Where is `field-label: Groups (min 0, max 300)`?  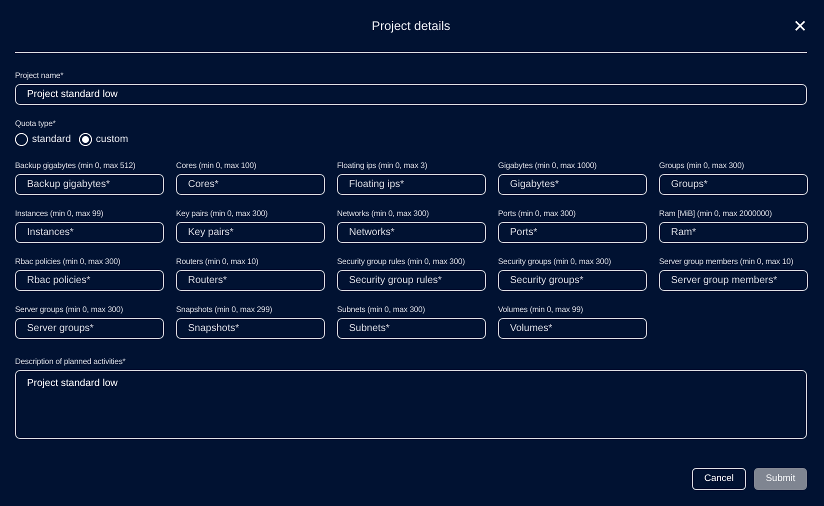
field-label: Groups (min 0, max 300) is located at coordinates (702, 166).